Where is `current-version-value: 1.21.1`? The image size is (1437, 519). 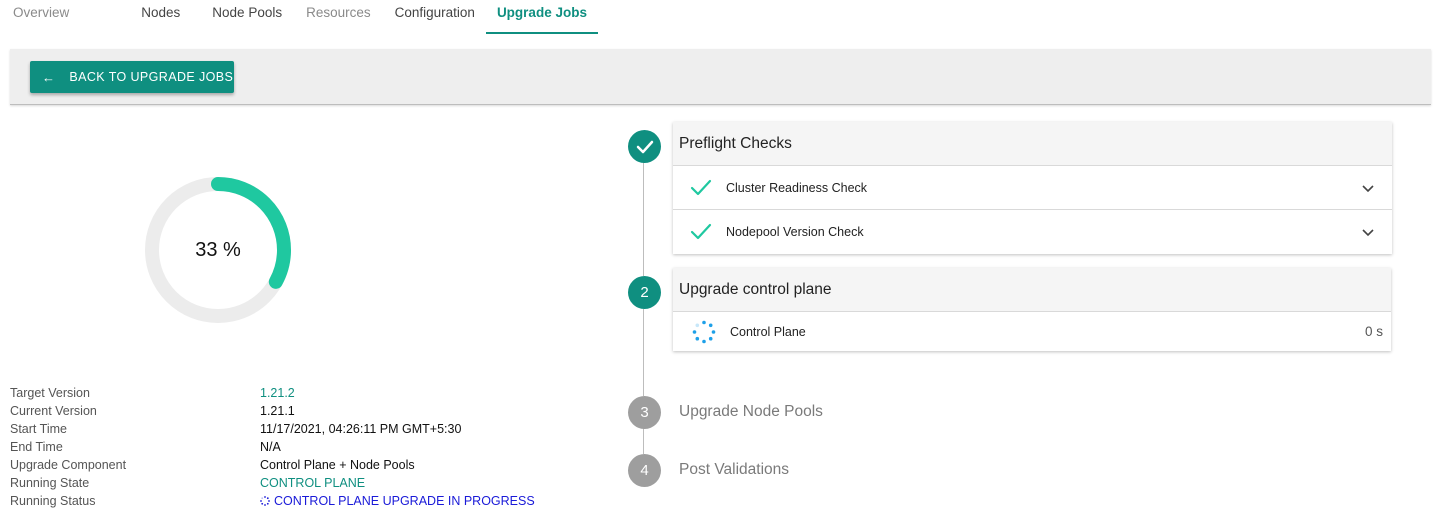 current-version-value: 1.21.1 is located at coordinates (277, 411).